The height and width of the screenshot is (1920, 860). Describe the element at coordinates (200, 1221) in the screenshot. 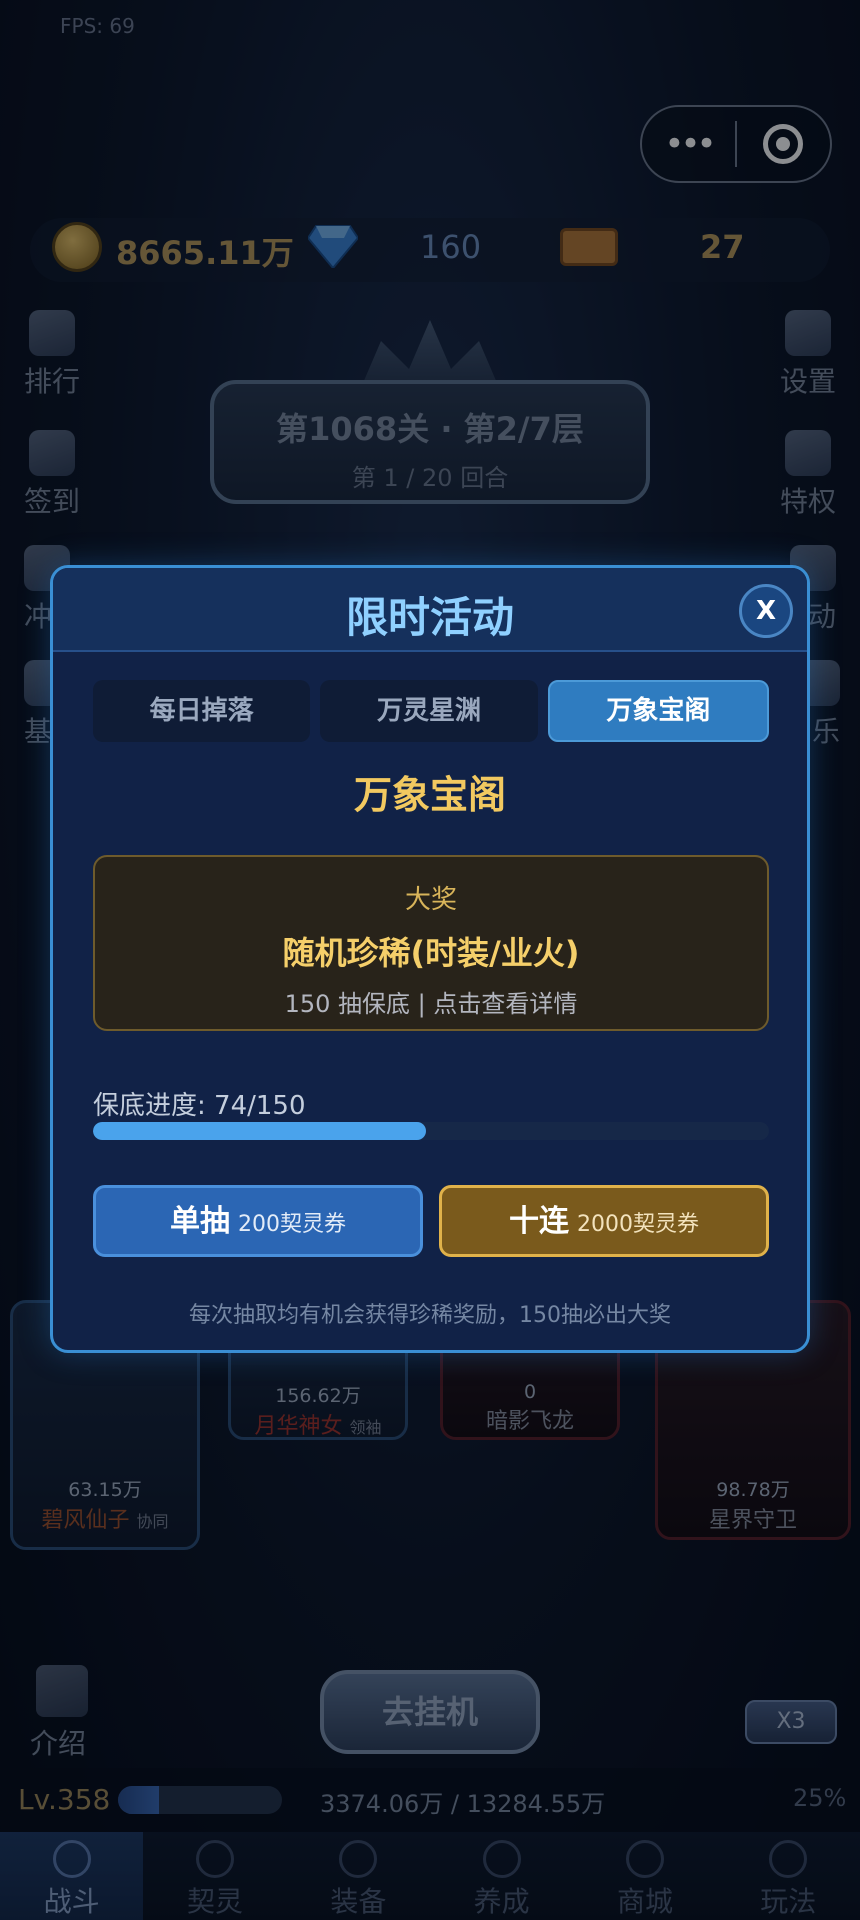

I see `single-draw-label: 单抽` at that location.